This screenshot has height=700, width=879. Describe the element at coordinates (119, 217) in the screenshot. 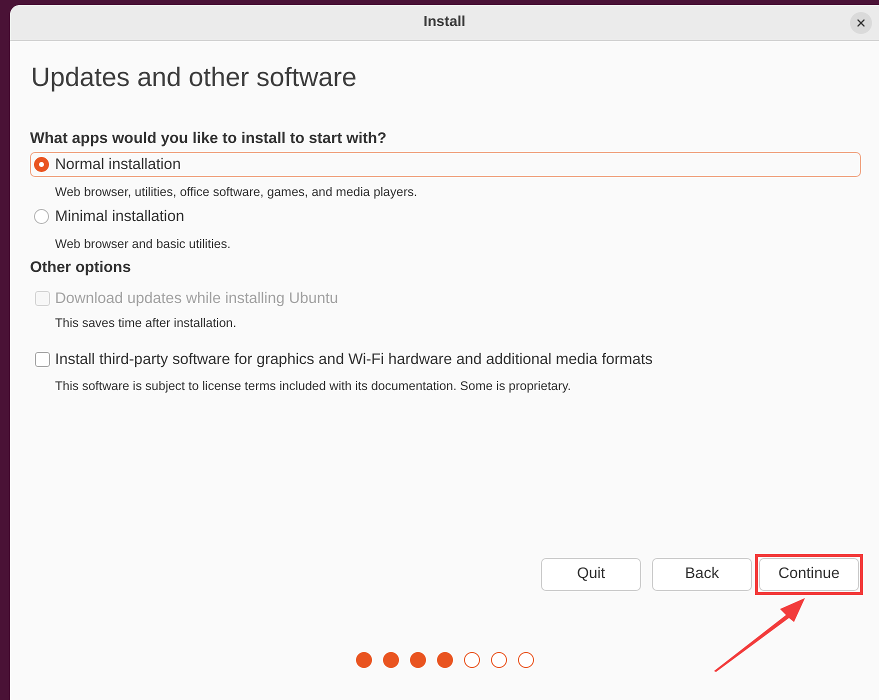

I see `option-label: Minimal installation` at that location.